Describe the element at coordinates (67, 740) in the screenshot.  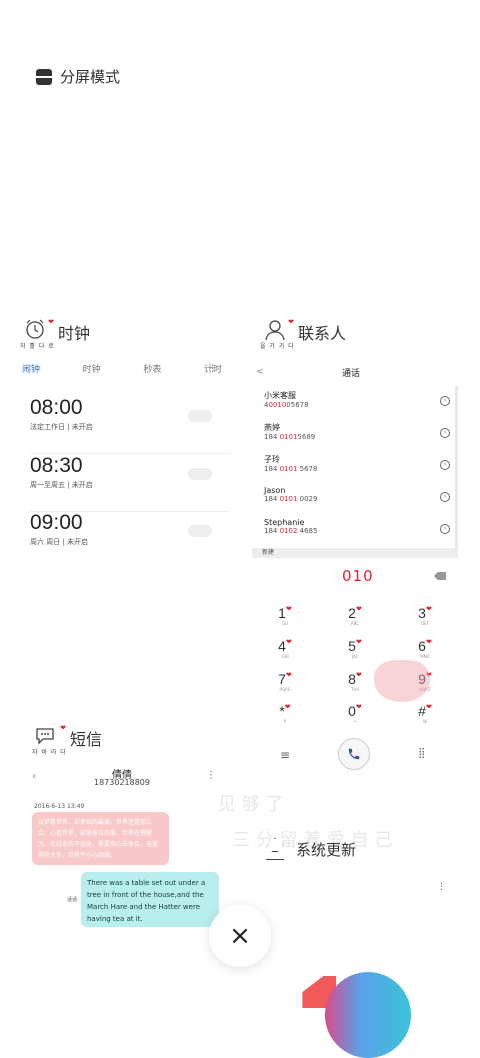
I see `sms-app-header: ❤ 자 바 라 다 短信` at that location.